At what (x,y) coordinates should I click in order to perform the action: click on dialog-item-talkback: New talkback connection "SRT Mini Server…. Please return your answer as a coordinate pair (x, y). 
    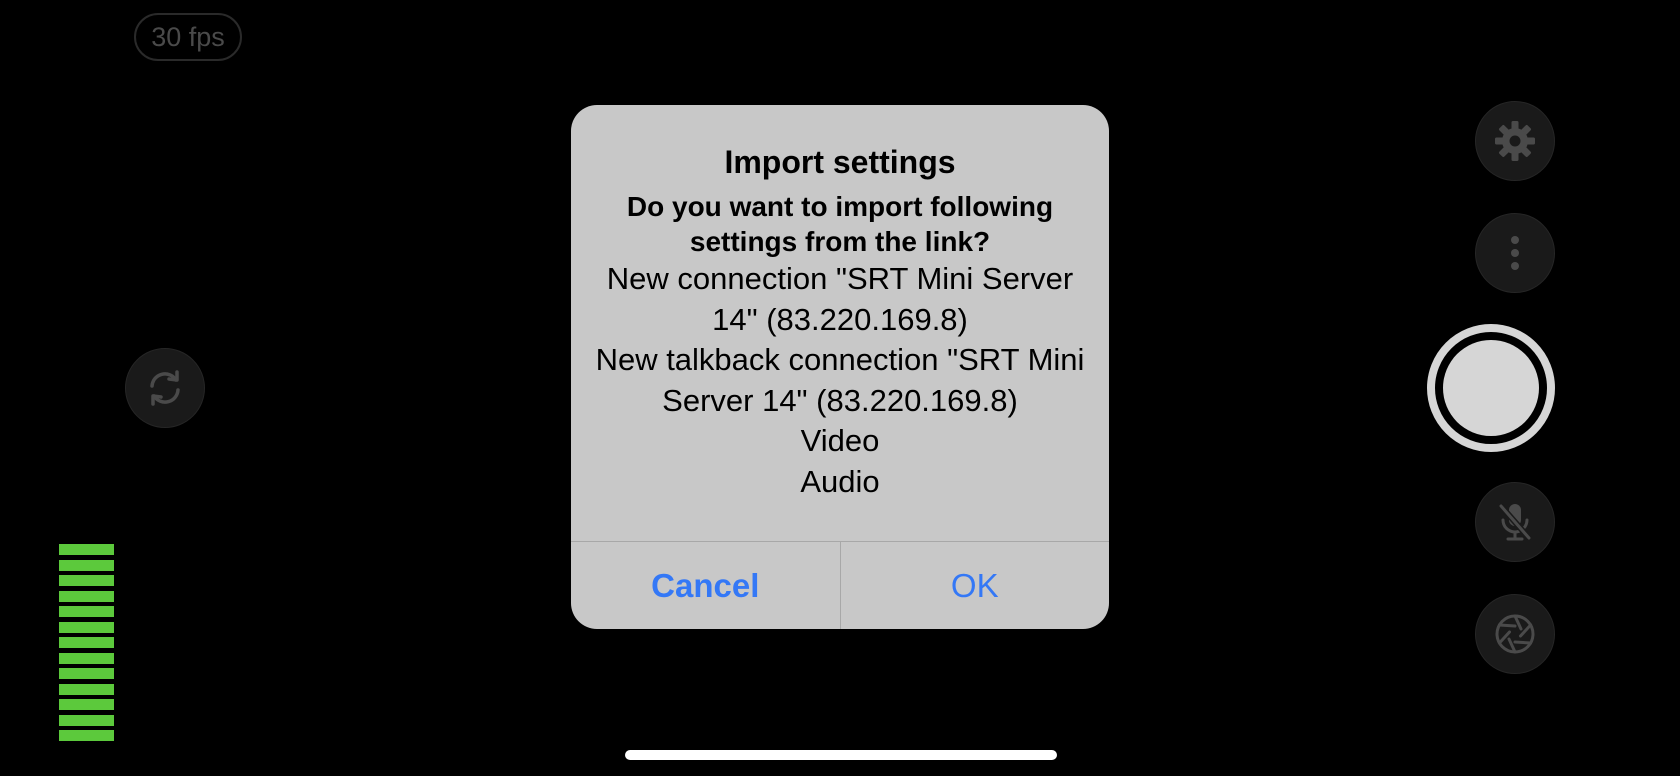
    Looking at the image, I should click on (840, 380).